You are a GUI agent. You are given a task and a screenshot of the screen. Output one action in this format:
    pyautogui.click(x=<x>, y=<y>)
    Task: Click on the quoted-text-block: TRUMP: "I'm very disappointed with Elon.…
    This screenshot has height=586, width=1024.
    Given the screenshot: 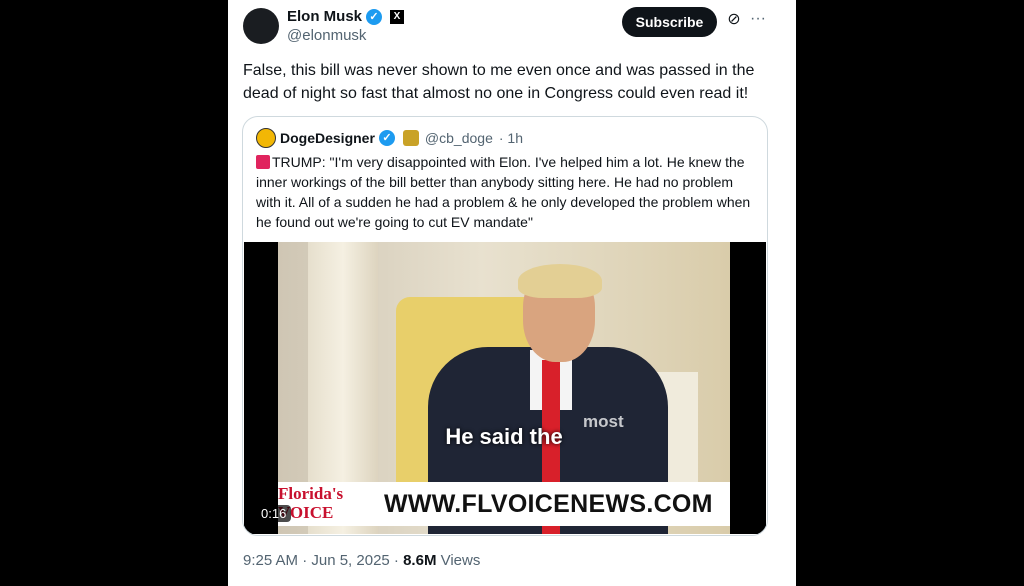 What is the action you would take?
    pyautogui.click(x=506, y=192)
    